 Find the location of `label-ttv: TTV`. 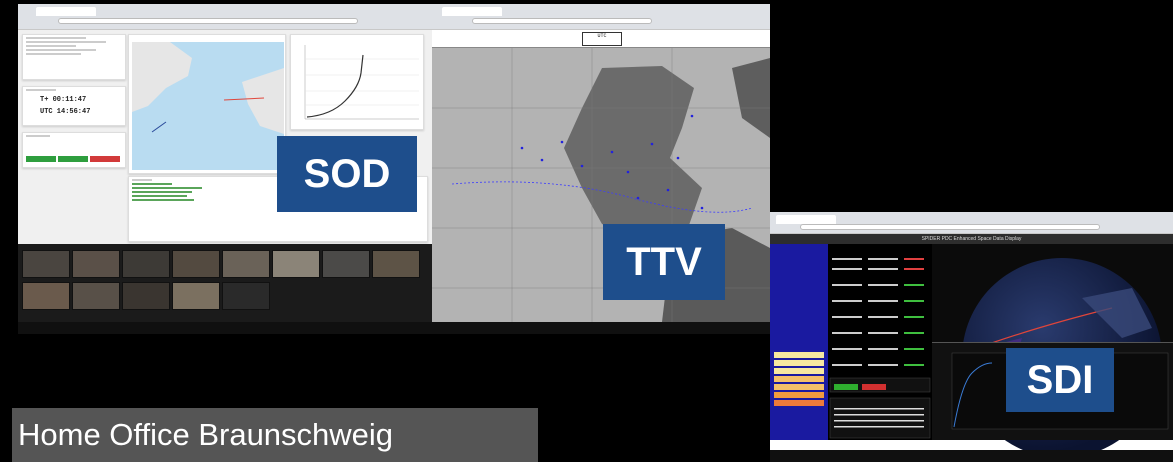

label-ttv: TTV is located at coordinates (664, 262).